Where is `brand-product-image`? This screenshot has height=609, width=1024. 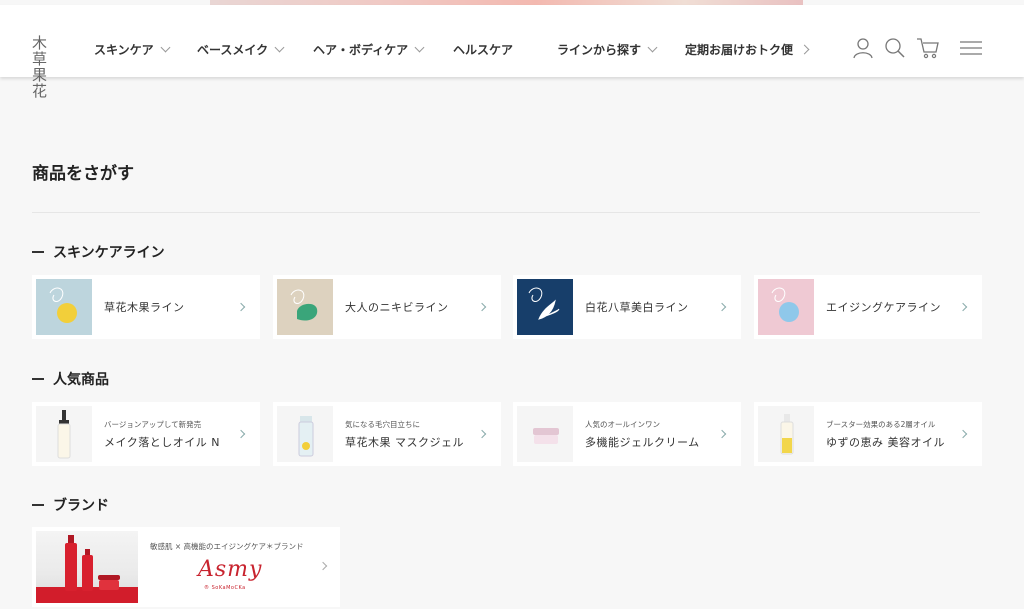 brand-product-image is located at coordinates (87, 567).